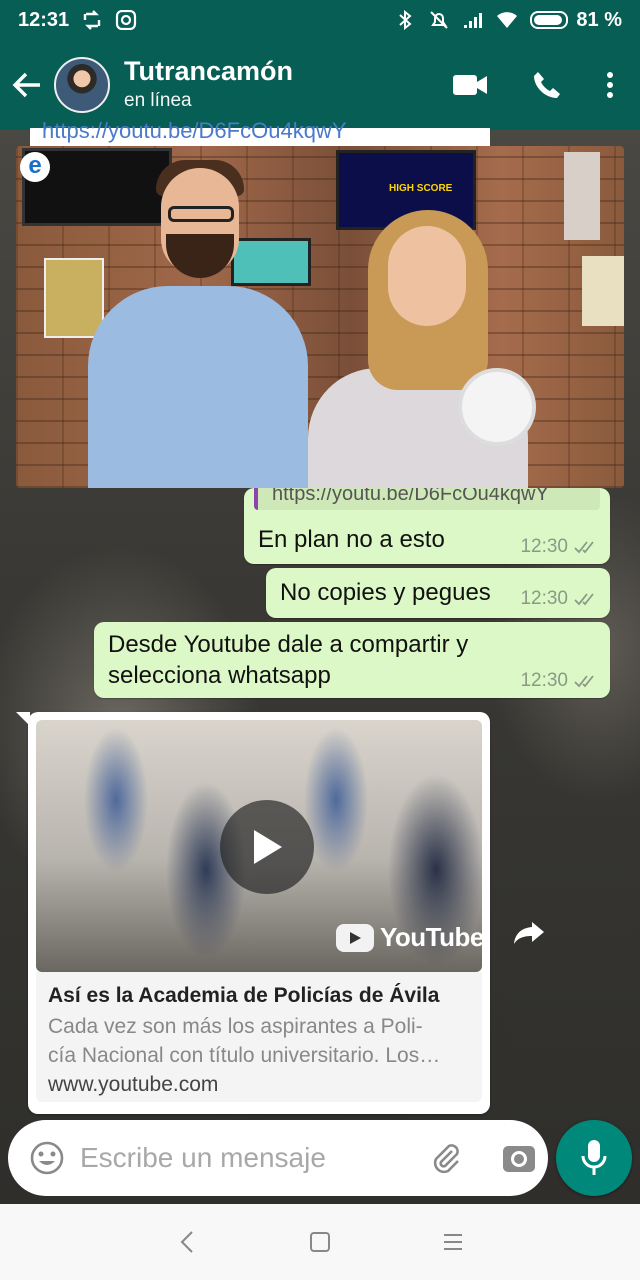 Image resolution: width=640 pixels, height=1280 pixels. I want to click on battery-icon, so click(549, 20).